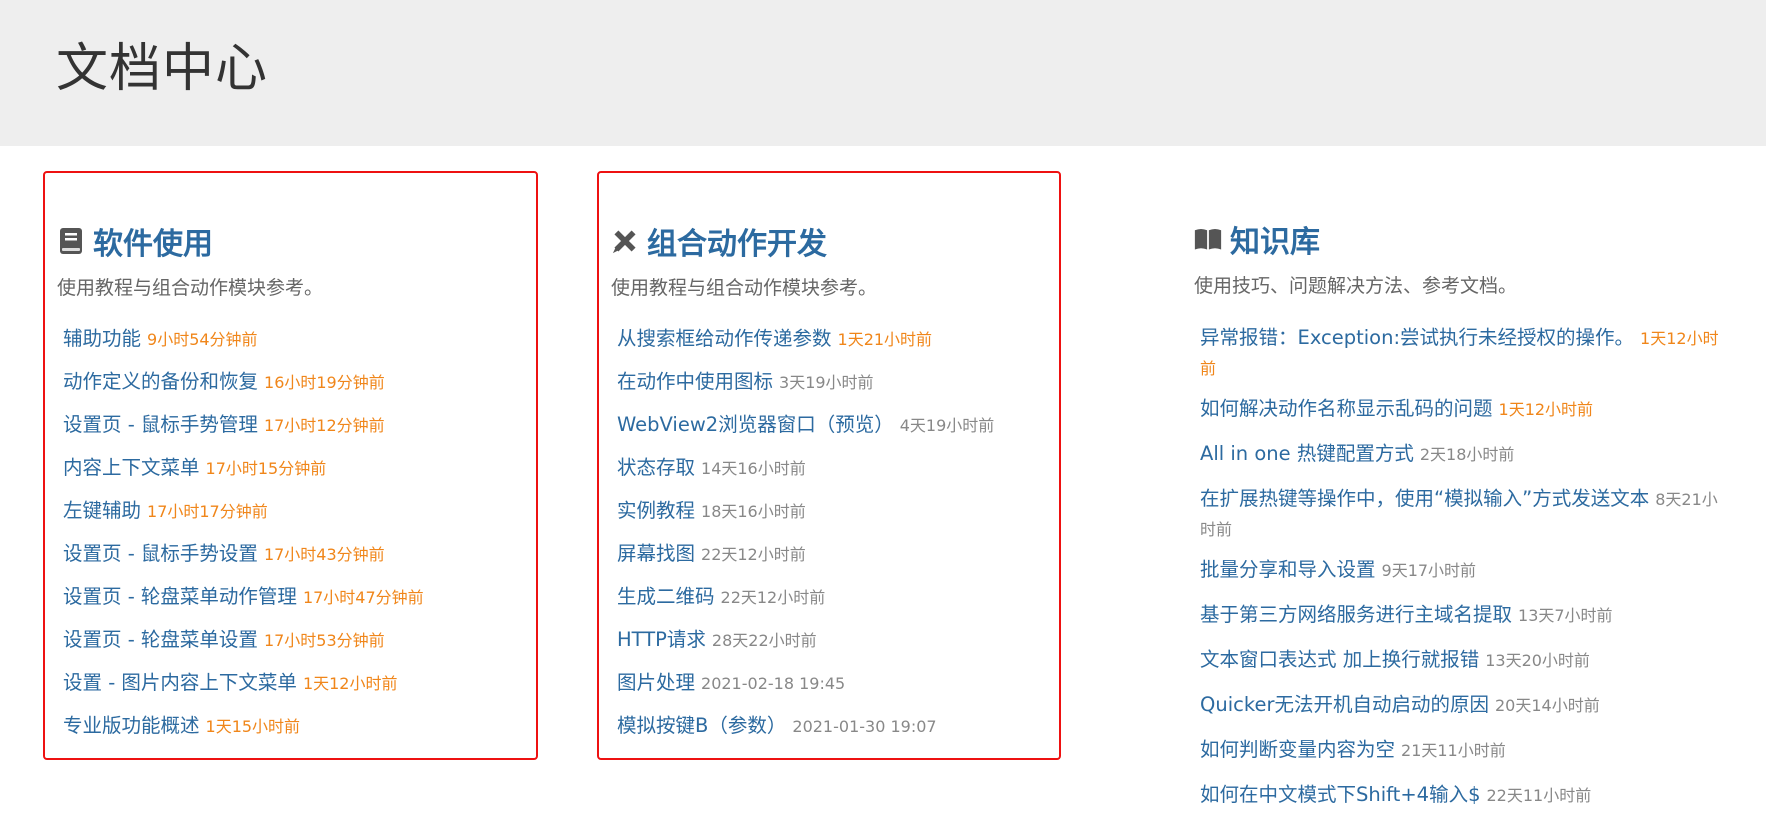 This screenshot has height=825, width=1766. Describe the element at coordinates (695, 381) in the screenshot. I see `doc-link: 在动作中使用图标` at that location.